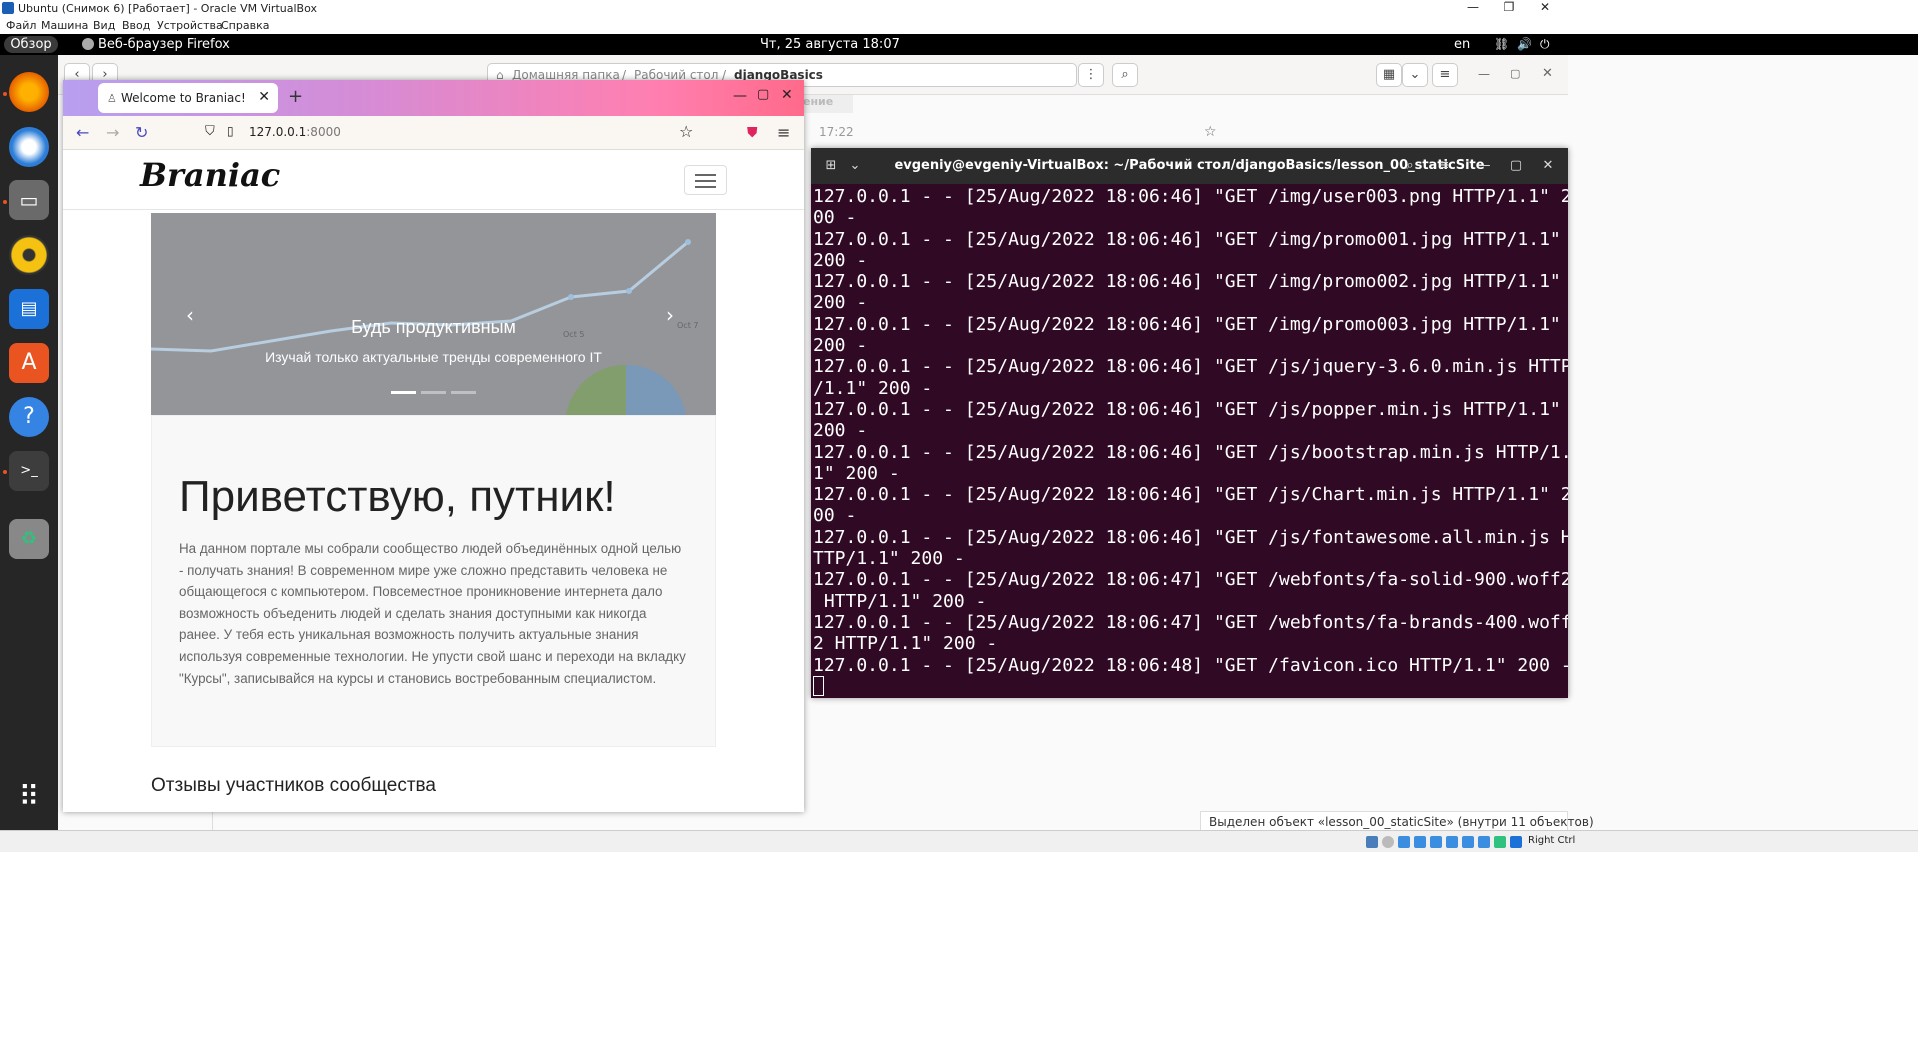 The width and height of the screenshot is (1918, 1042). Describe the element at coordinates (1436, 842) in the screenshot. I see `usb-icon` at that location.